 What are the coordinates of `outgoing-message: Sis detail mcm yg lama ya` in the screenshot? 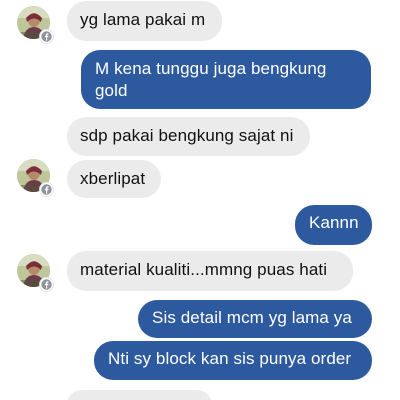 It's located at (255, 319).